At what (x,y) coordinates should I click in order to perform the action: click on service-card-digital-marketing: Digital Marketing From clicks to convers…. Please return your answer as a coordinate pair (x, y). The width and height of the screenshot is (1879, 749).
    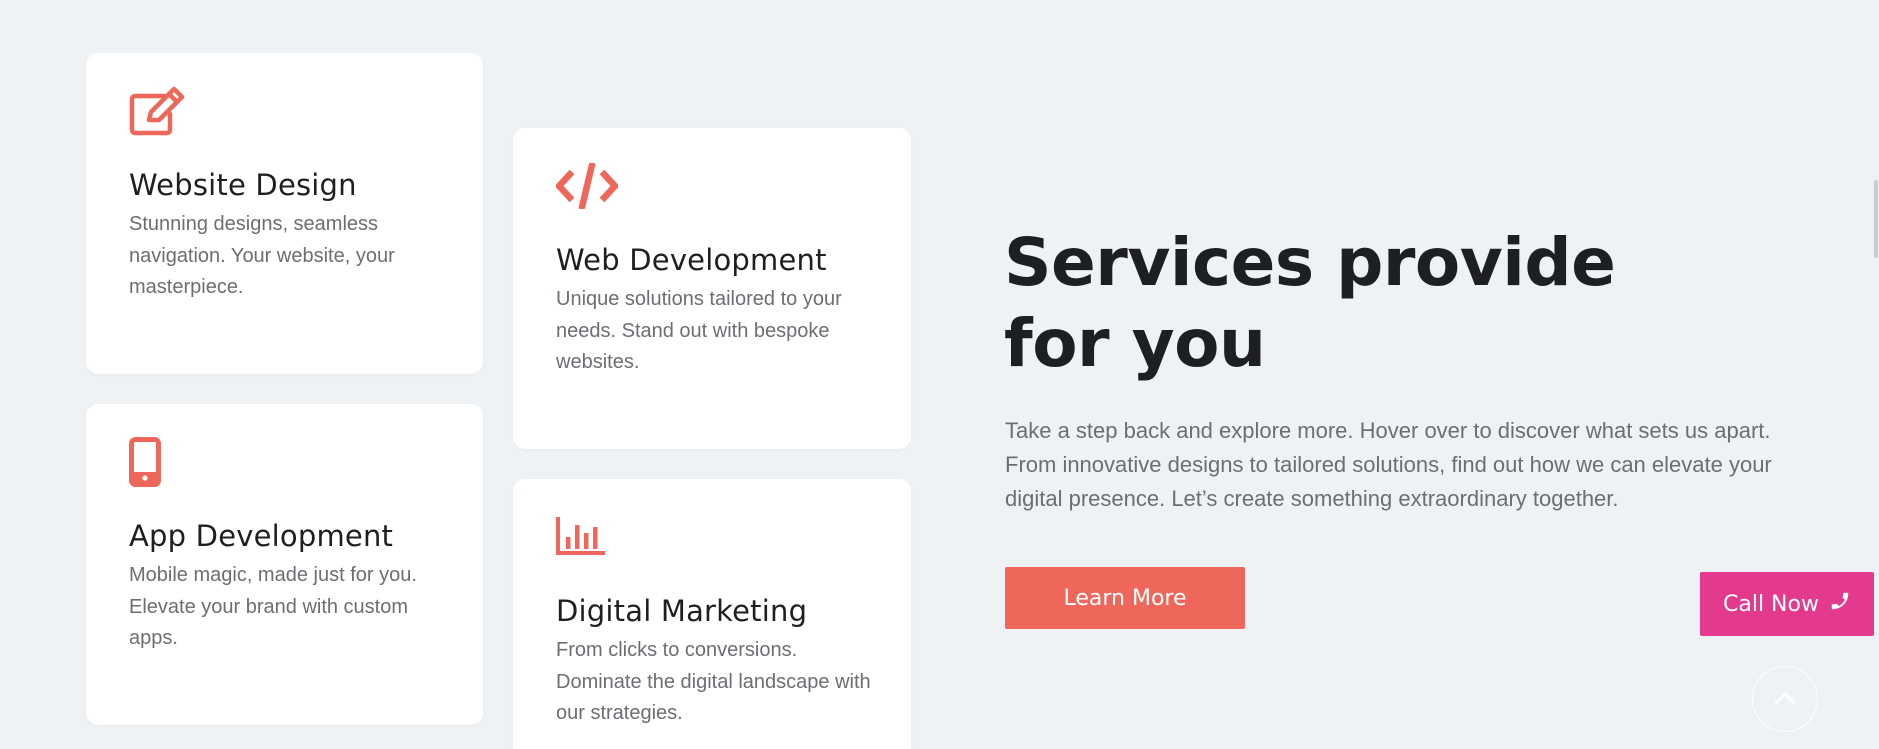
    Looking at the image, I should click on (712, 614).